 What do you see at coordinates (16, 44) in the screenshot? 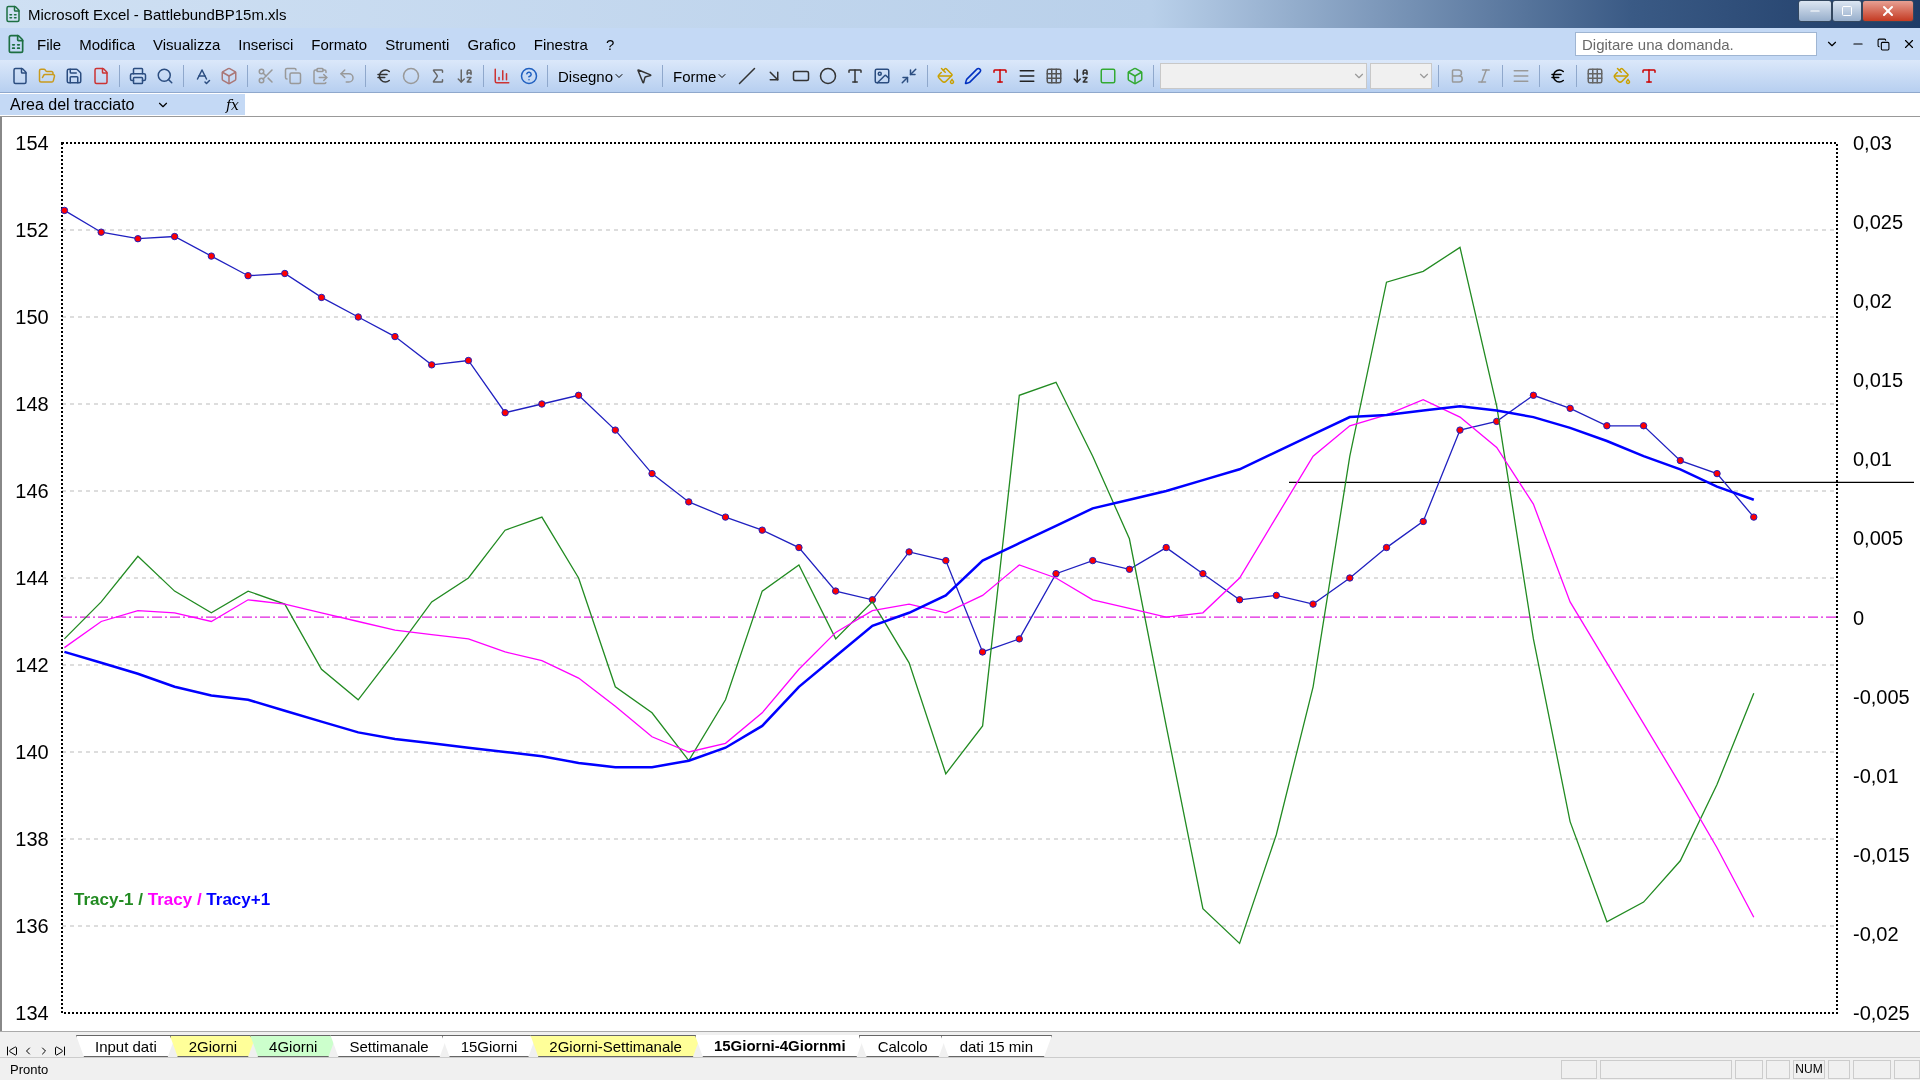
I see `workbook-icon` at bounding box center [16, 44].